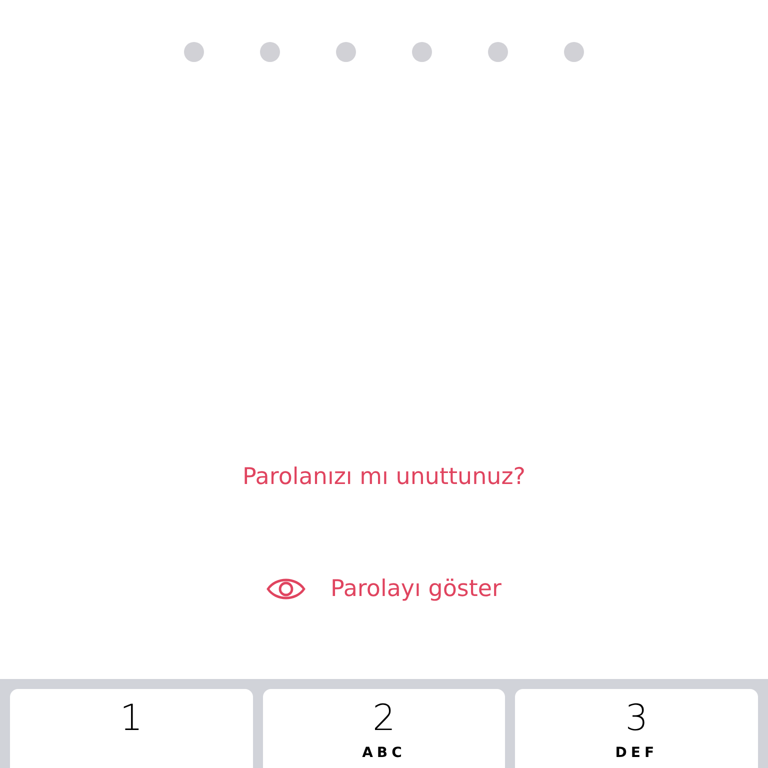  Describe the element at coordinates (384, 728) in the screenshot. I see `keypad-key: 2 ABC` at that location.